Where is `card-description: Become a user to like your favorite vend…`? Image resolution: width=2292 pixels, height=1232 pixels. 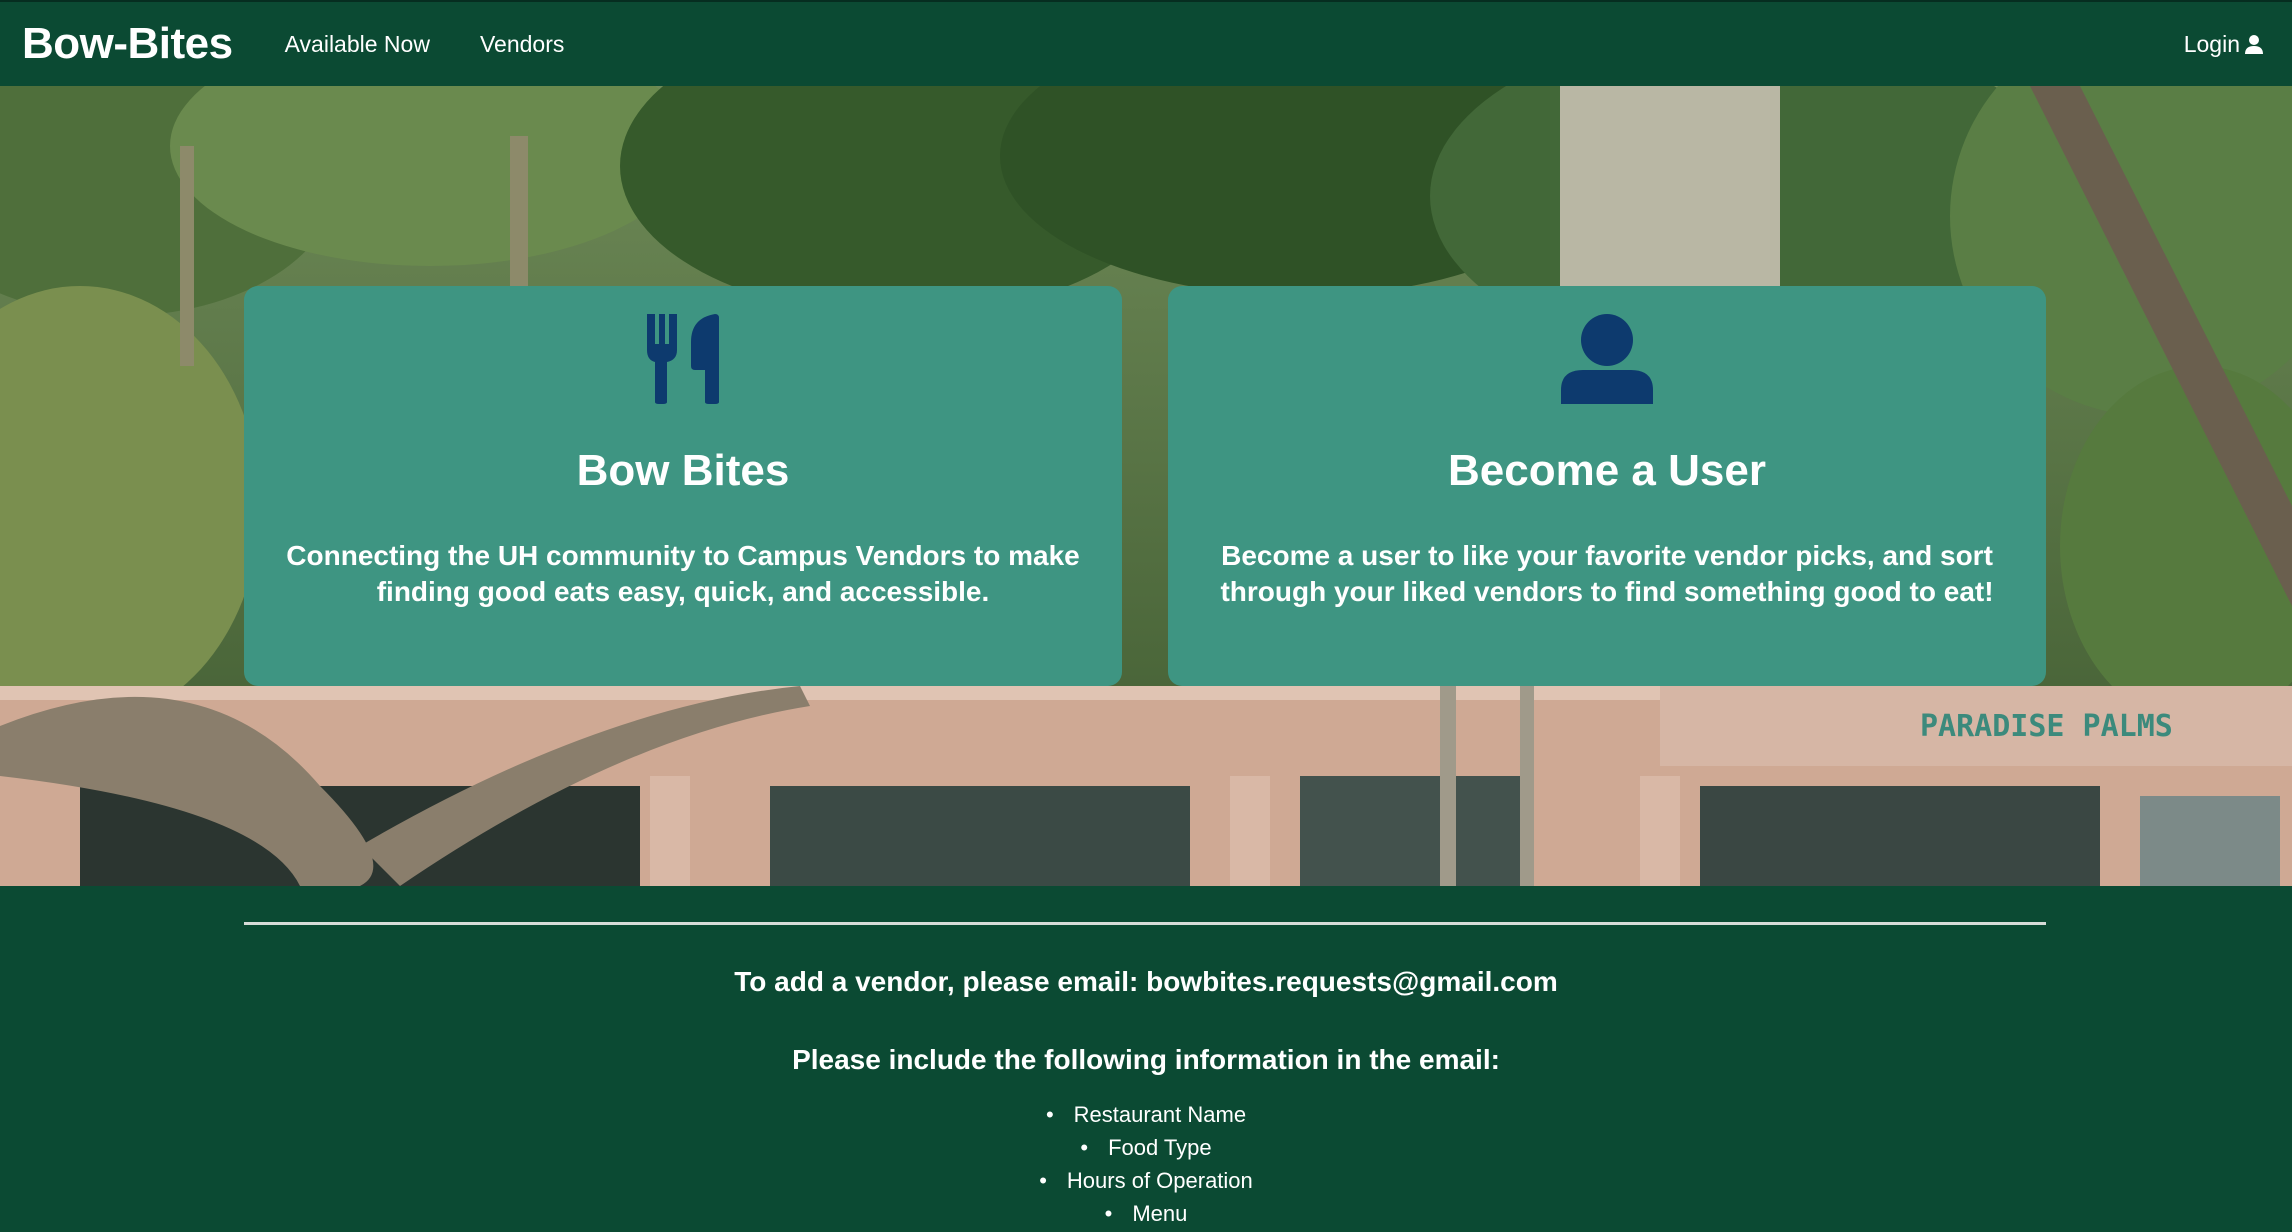 card-description: Become a user to like your favorite vend… is located at coordinates (1607, 573).